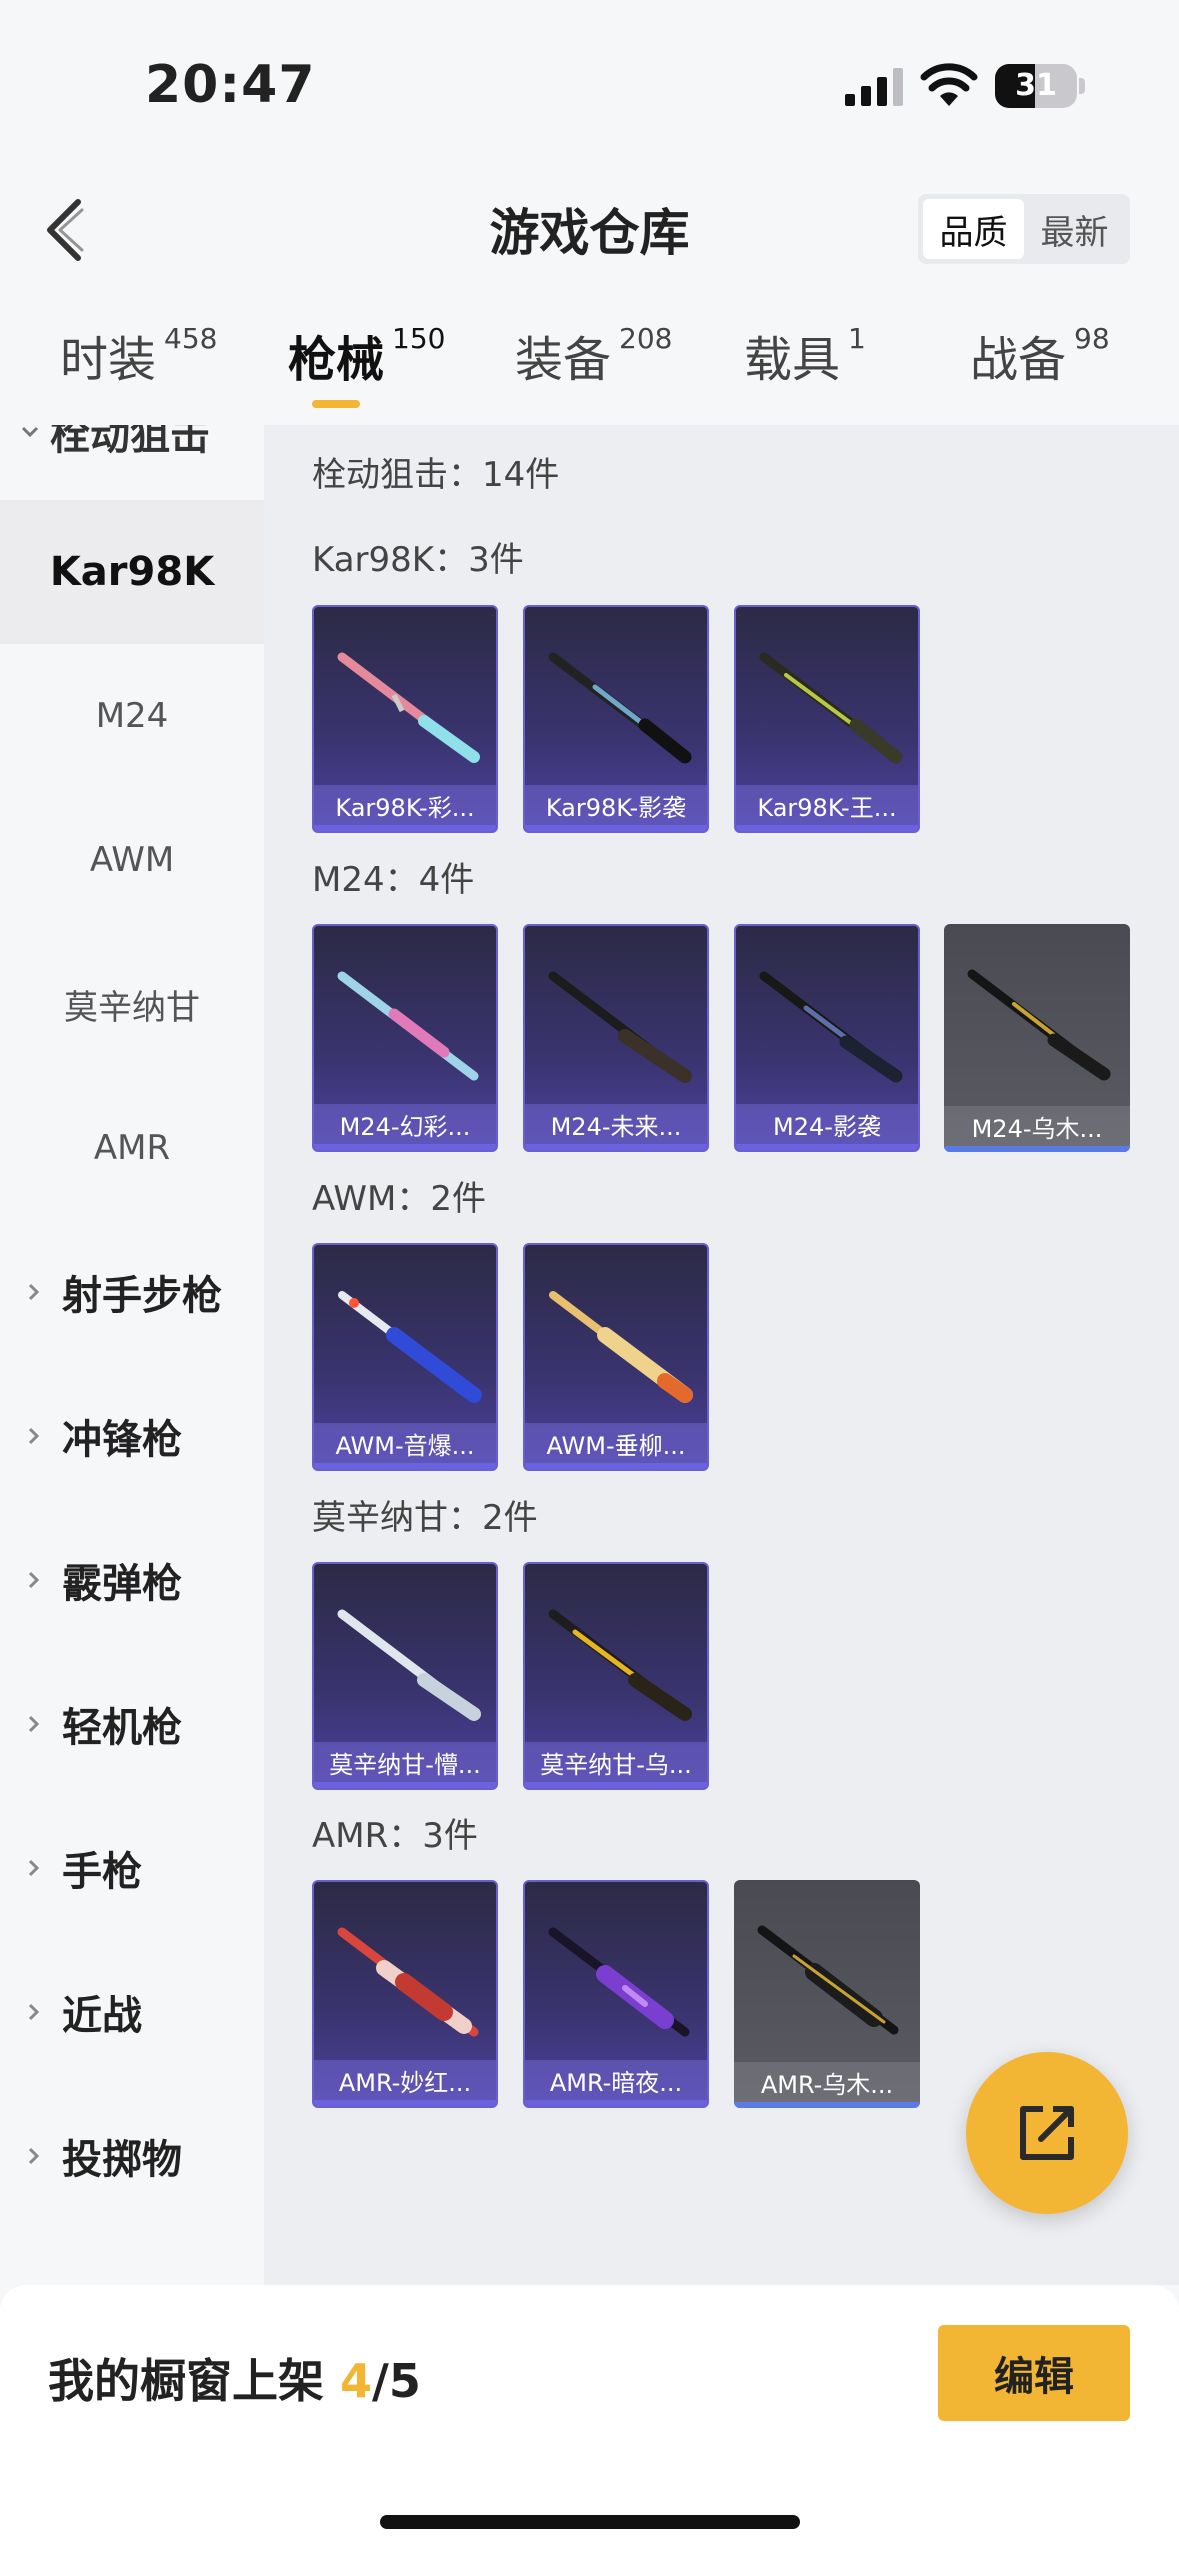 The width and height of the screenshot is (1179, 2556). What do you see at coordinates (132, 1004) in the screenshot?
I see `sidebar-item-mosin: 莫辛纳甘` at bounding box center [132, 1004].